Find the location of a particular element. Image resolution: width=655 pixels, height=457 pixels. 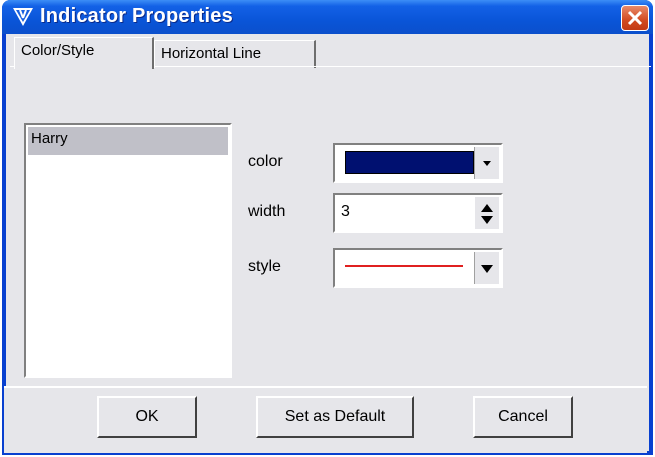

tab-label: Horizontal Line is located at coordinates (211, 53).